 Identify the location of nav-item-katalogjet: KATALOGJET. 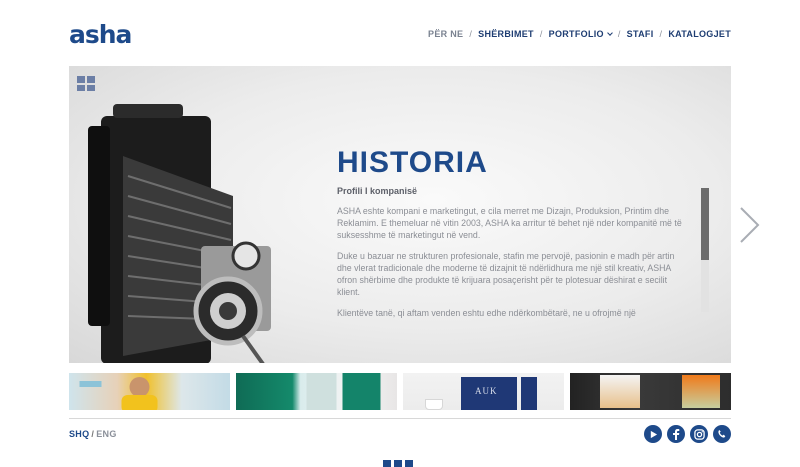
(699, 34).